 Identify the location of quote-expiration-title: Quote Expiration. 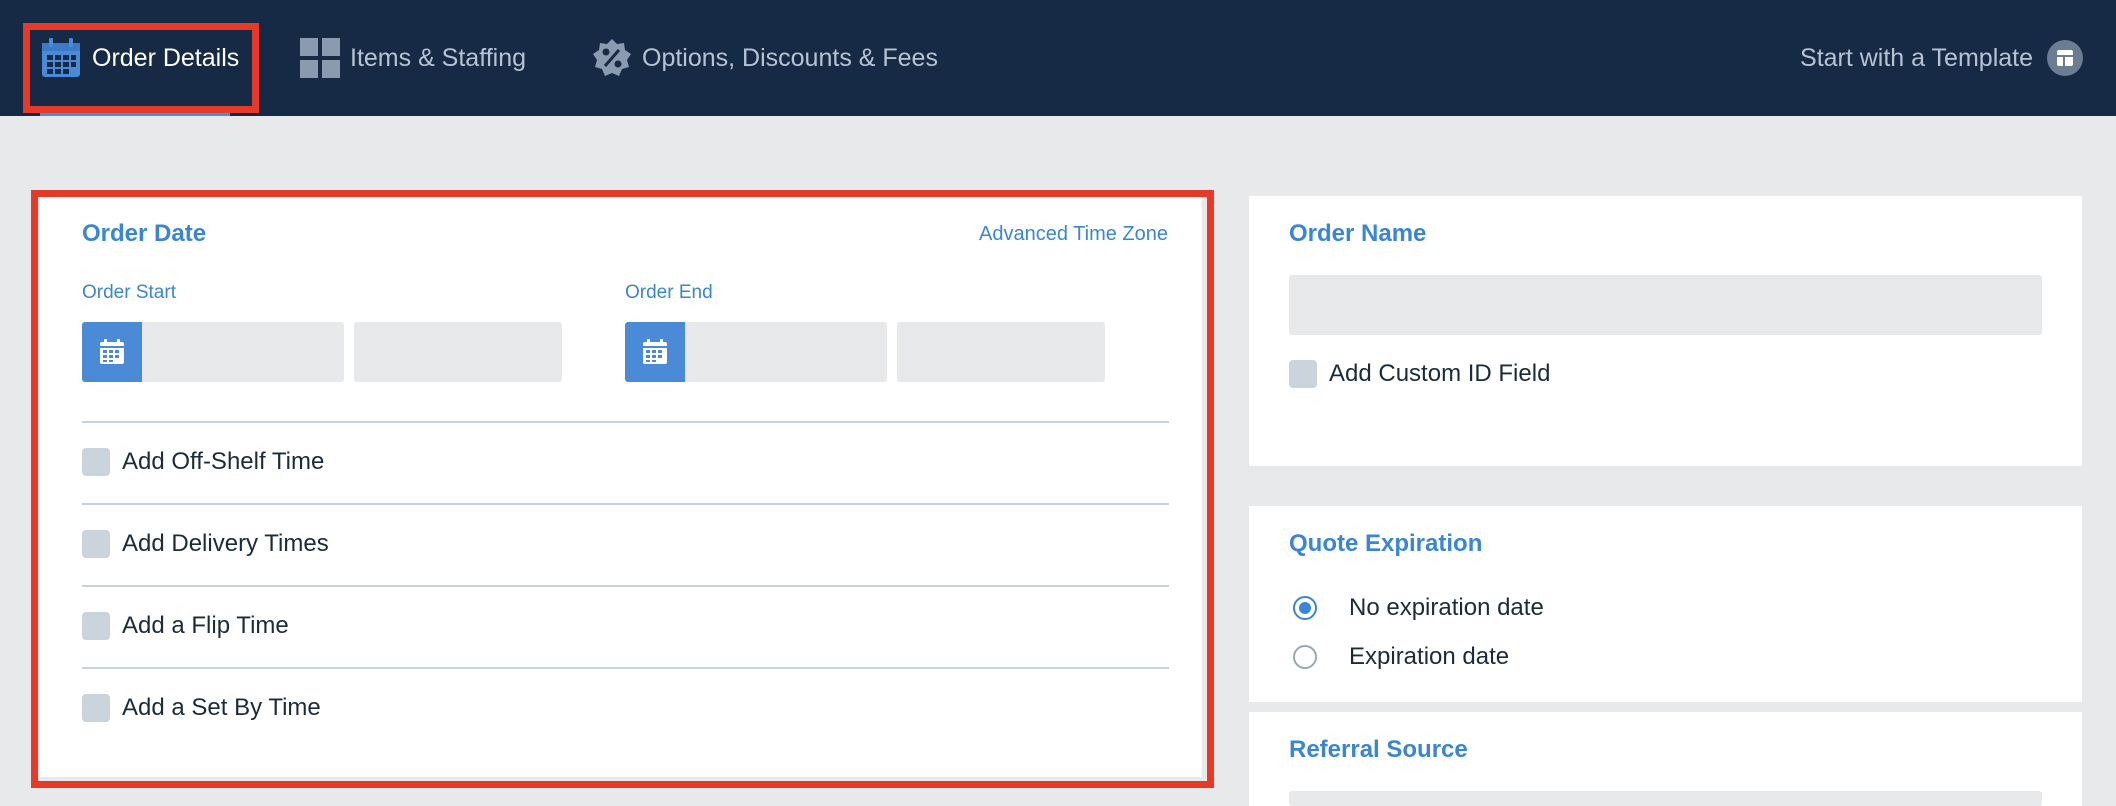
(1386, 543).